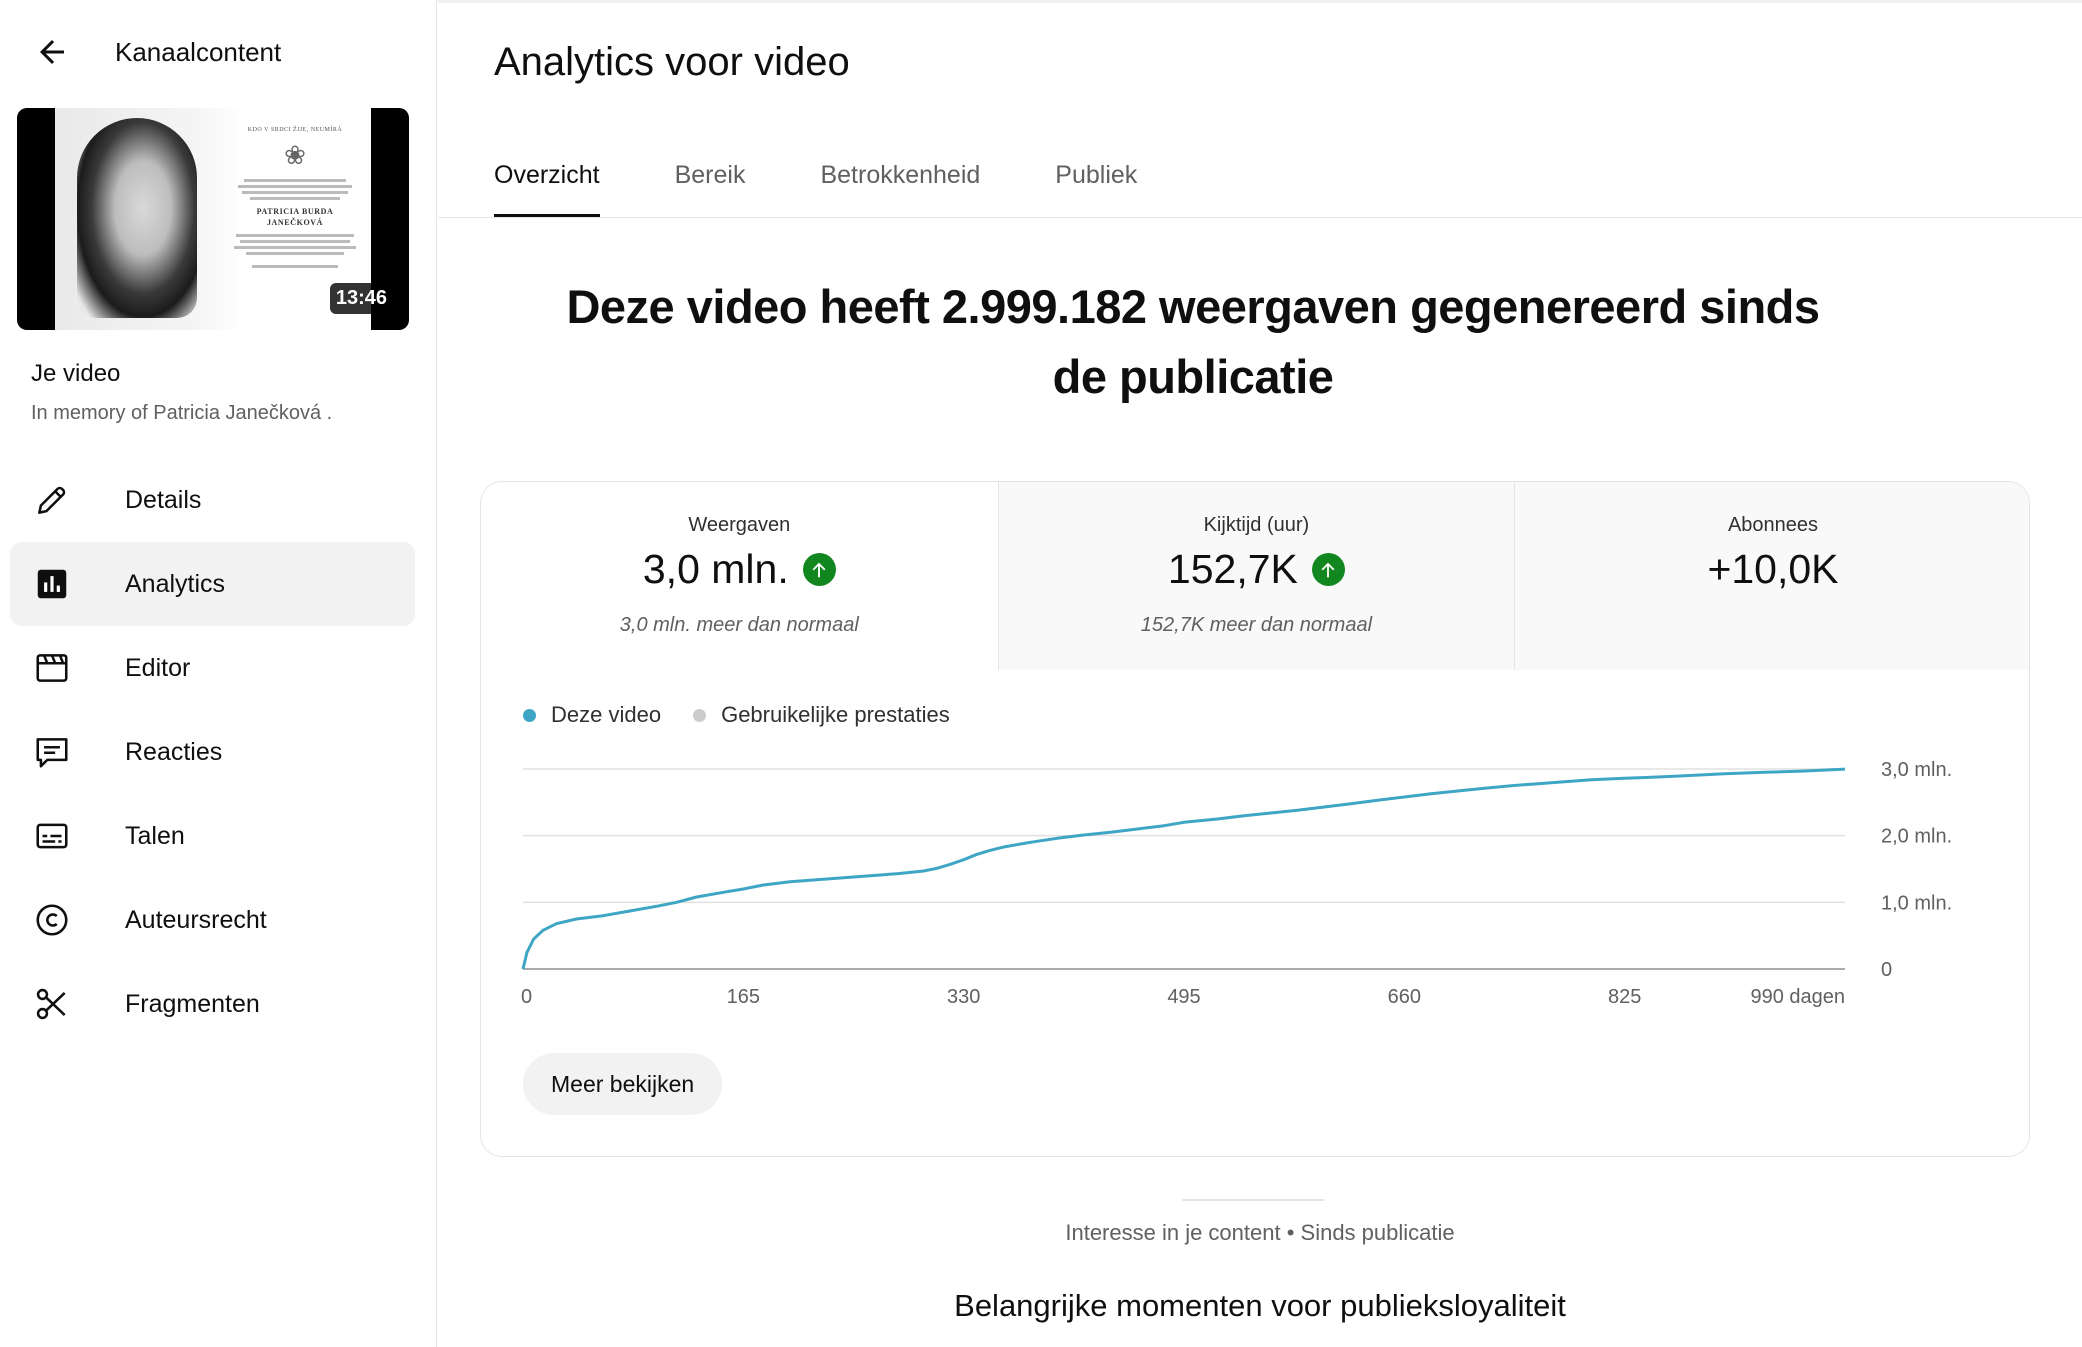 This screenshot has height=1347, width=2082. I want to click on back-row: Kanaalcontent, so click(218, 52).